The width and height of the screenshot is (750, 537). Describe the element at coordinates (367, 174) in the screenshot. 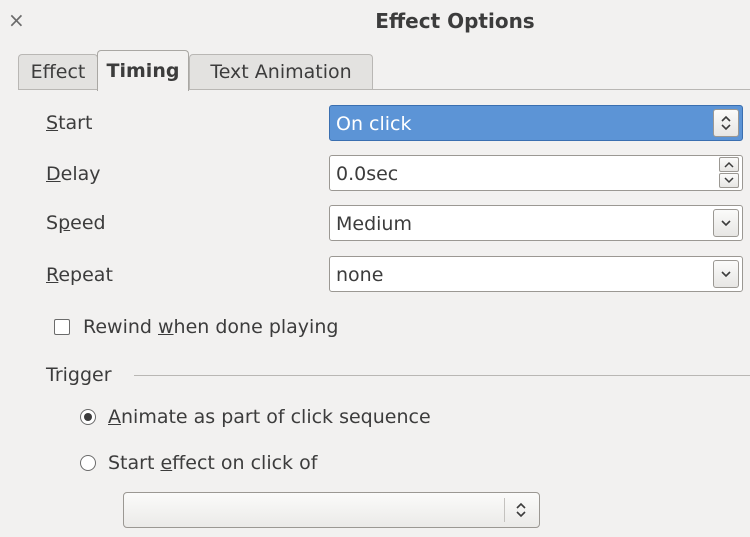

I see `delay-value: 0.0sec` at that location.